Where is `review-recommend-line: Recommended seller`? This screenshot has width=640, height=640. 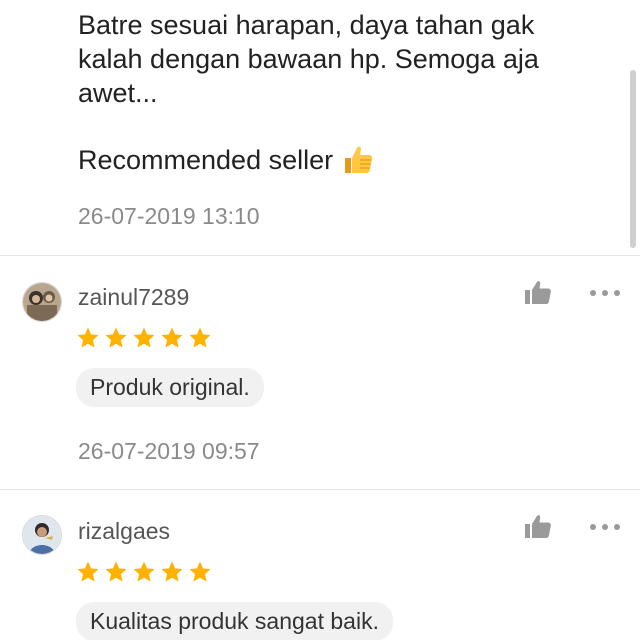 review-recommend-line: Recommended seller is located at coordinates (226, 160).